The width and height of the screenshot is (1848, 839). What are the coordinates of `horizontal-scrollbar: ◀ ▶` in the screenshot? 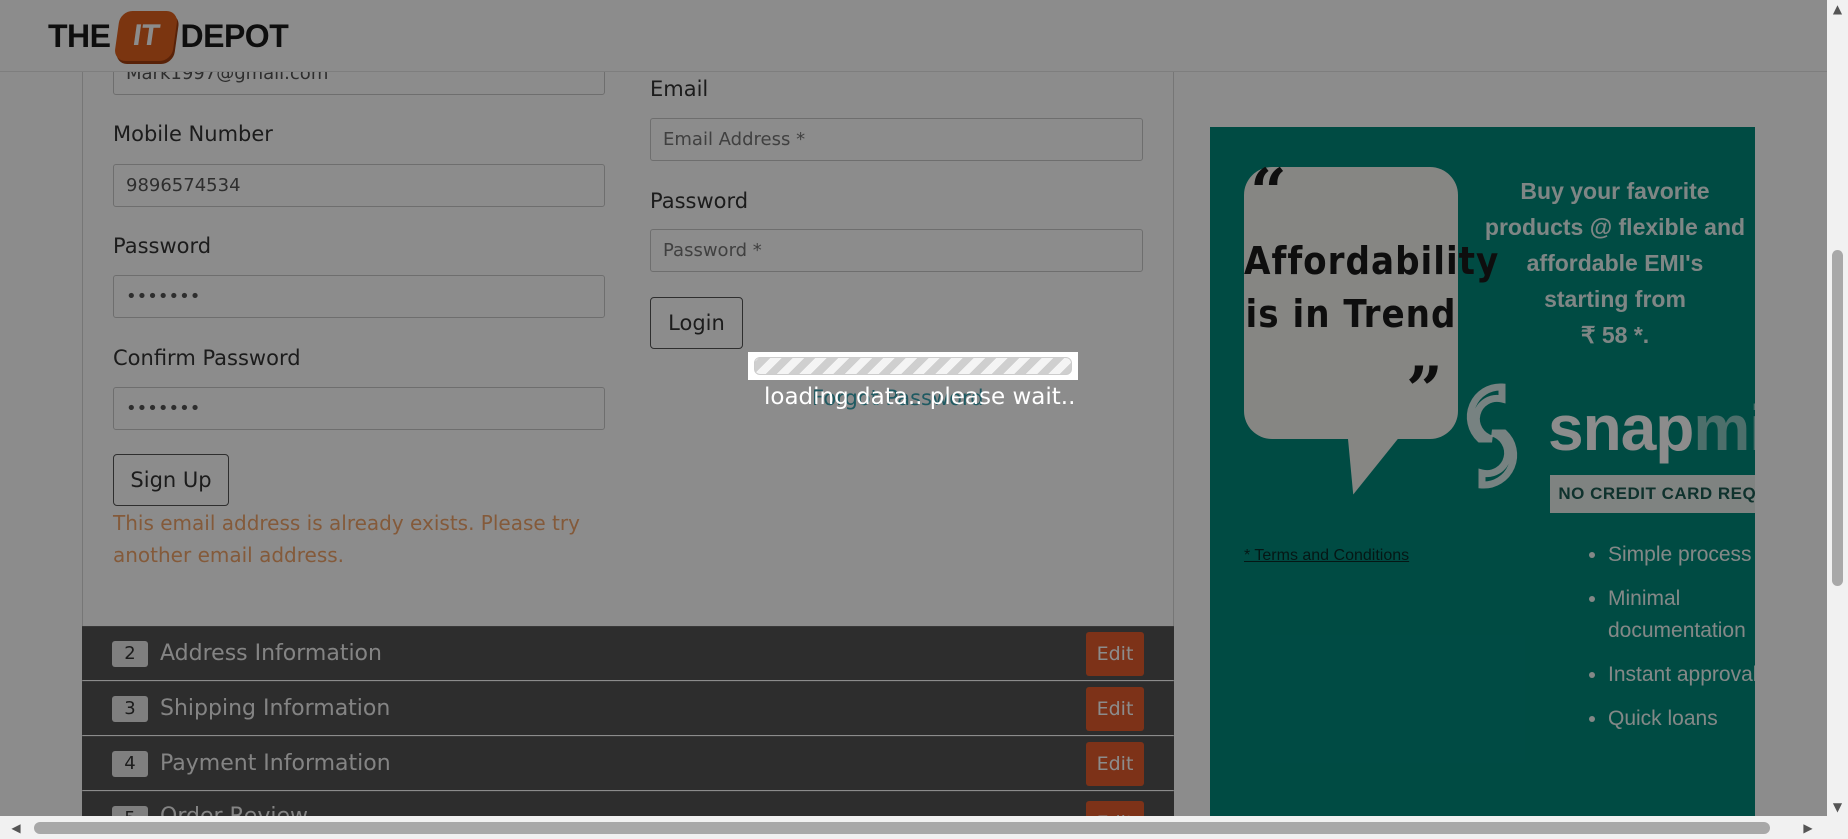 It's located at (924, 827).